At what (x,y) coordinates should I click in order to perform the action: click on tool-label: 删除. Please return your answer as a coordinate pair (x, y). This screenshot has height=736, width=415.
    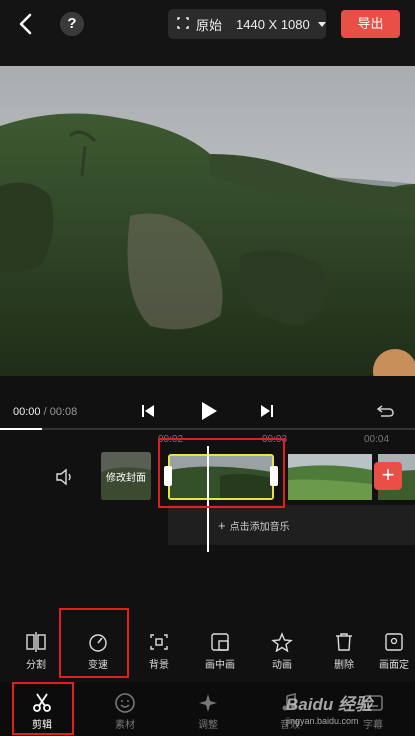
    Looking at the image, I should click on (344, 665).